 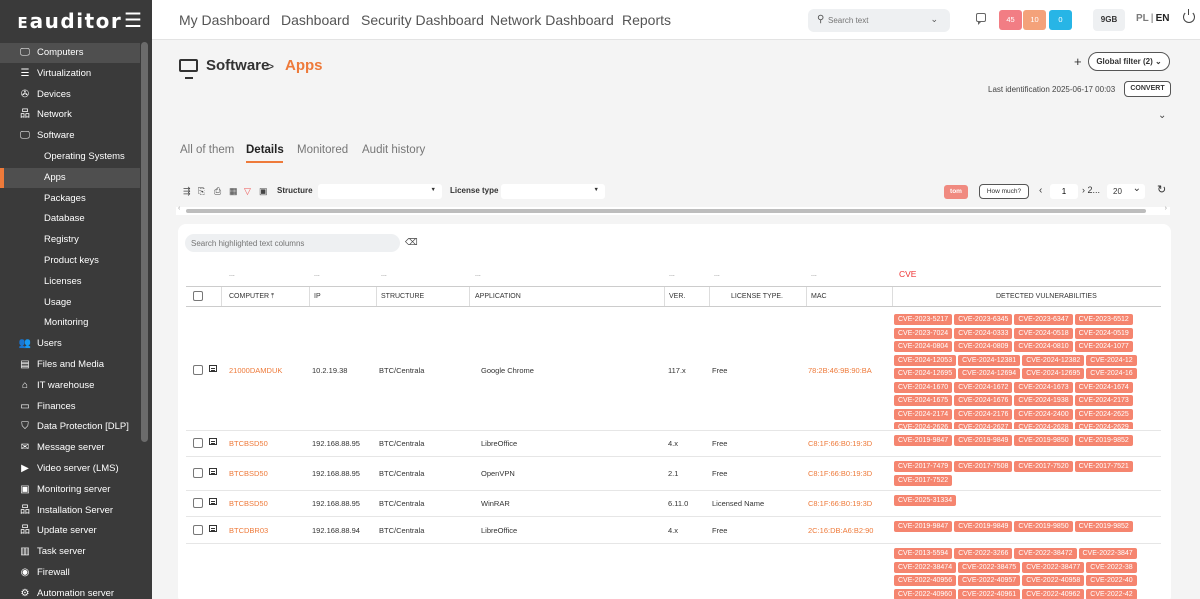 What do you see at coordinates (1034, 20) in the screenshot?
I see `alert-badge-orange: 10` at bounding box center [1034, 20].